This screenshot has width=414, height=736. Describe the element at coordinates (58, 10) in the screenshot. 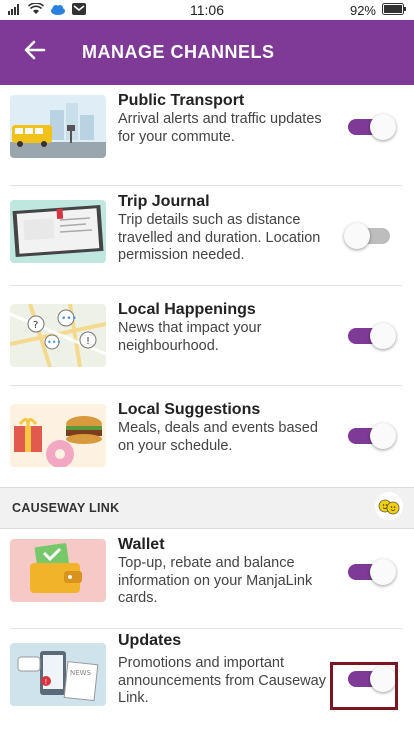

I see `cloud-icon` at that location.